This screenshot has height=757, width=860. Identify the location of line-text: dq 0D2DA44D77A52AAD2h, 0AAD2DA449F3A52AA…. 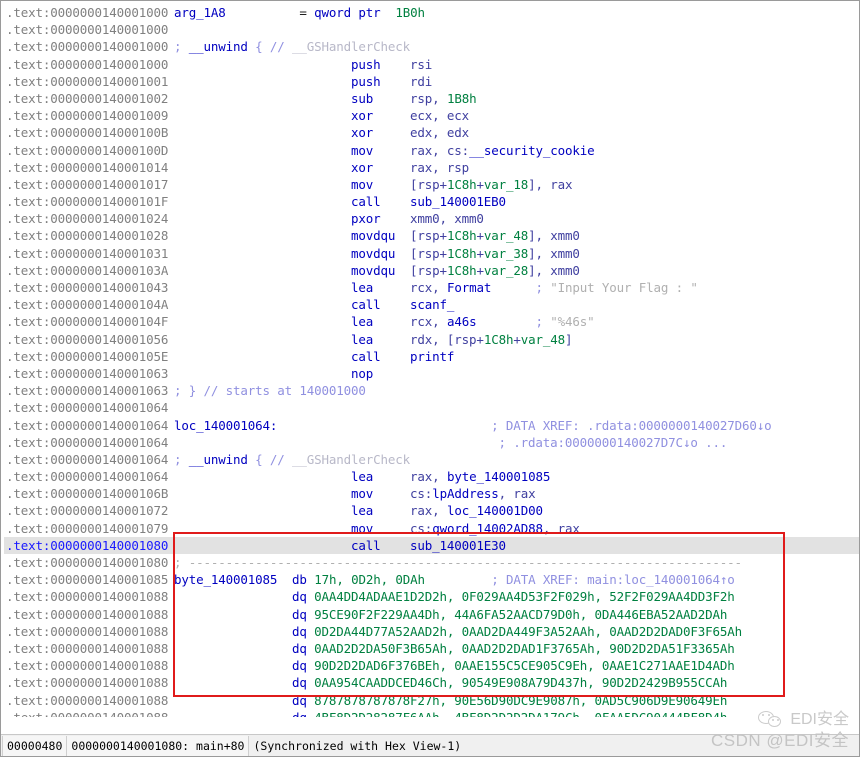
(517, 631).